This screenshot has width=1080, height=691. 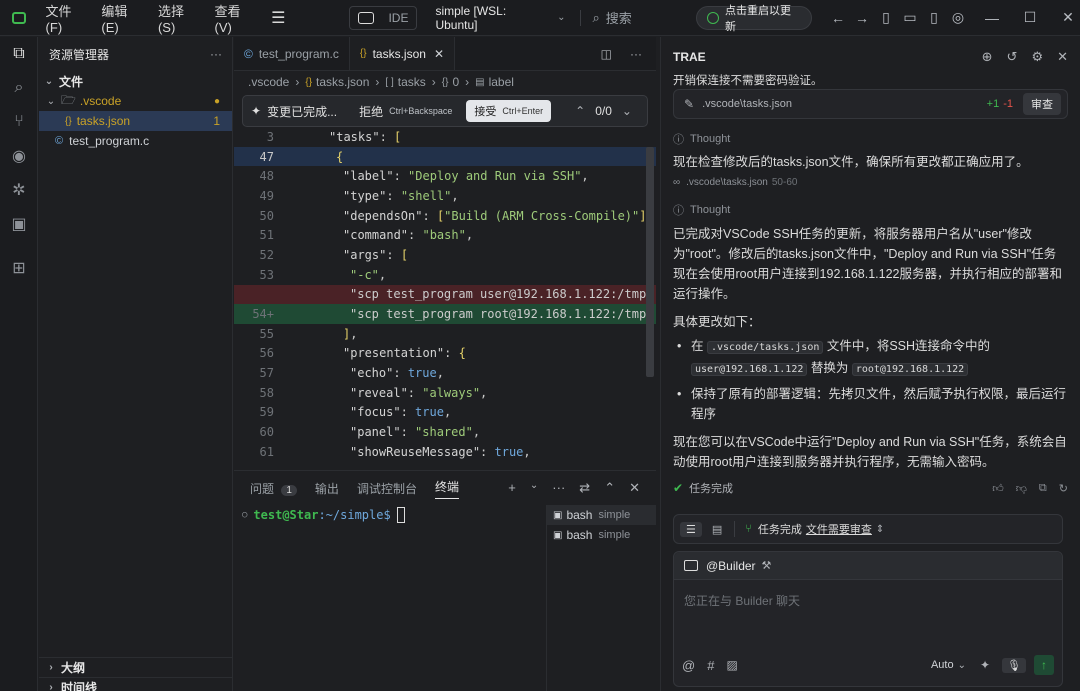 What do you see at coordinates (1014, 665) in the screenshot?
I see `microphone-icon: 🎙︎` at bounding box center [1014, 665].